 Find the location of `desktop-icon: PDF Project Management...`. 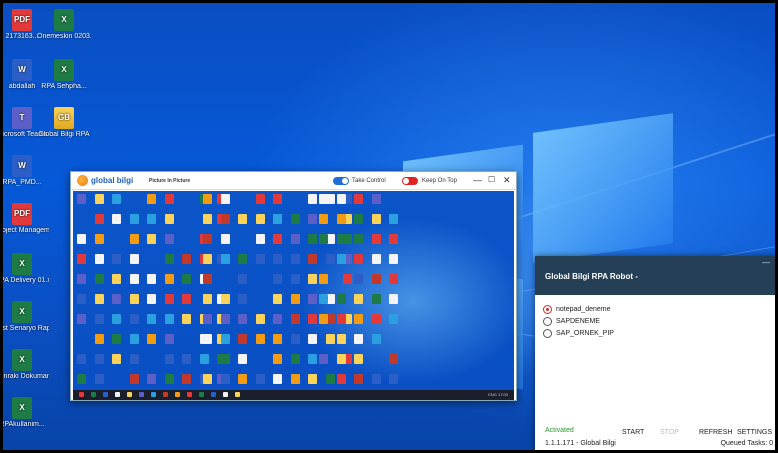

desktop-icon: PDF Project Management... is located at coordinates (26, 219).